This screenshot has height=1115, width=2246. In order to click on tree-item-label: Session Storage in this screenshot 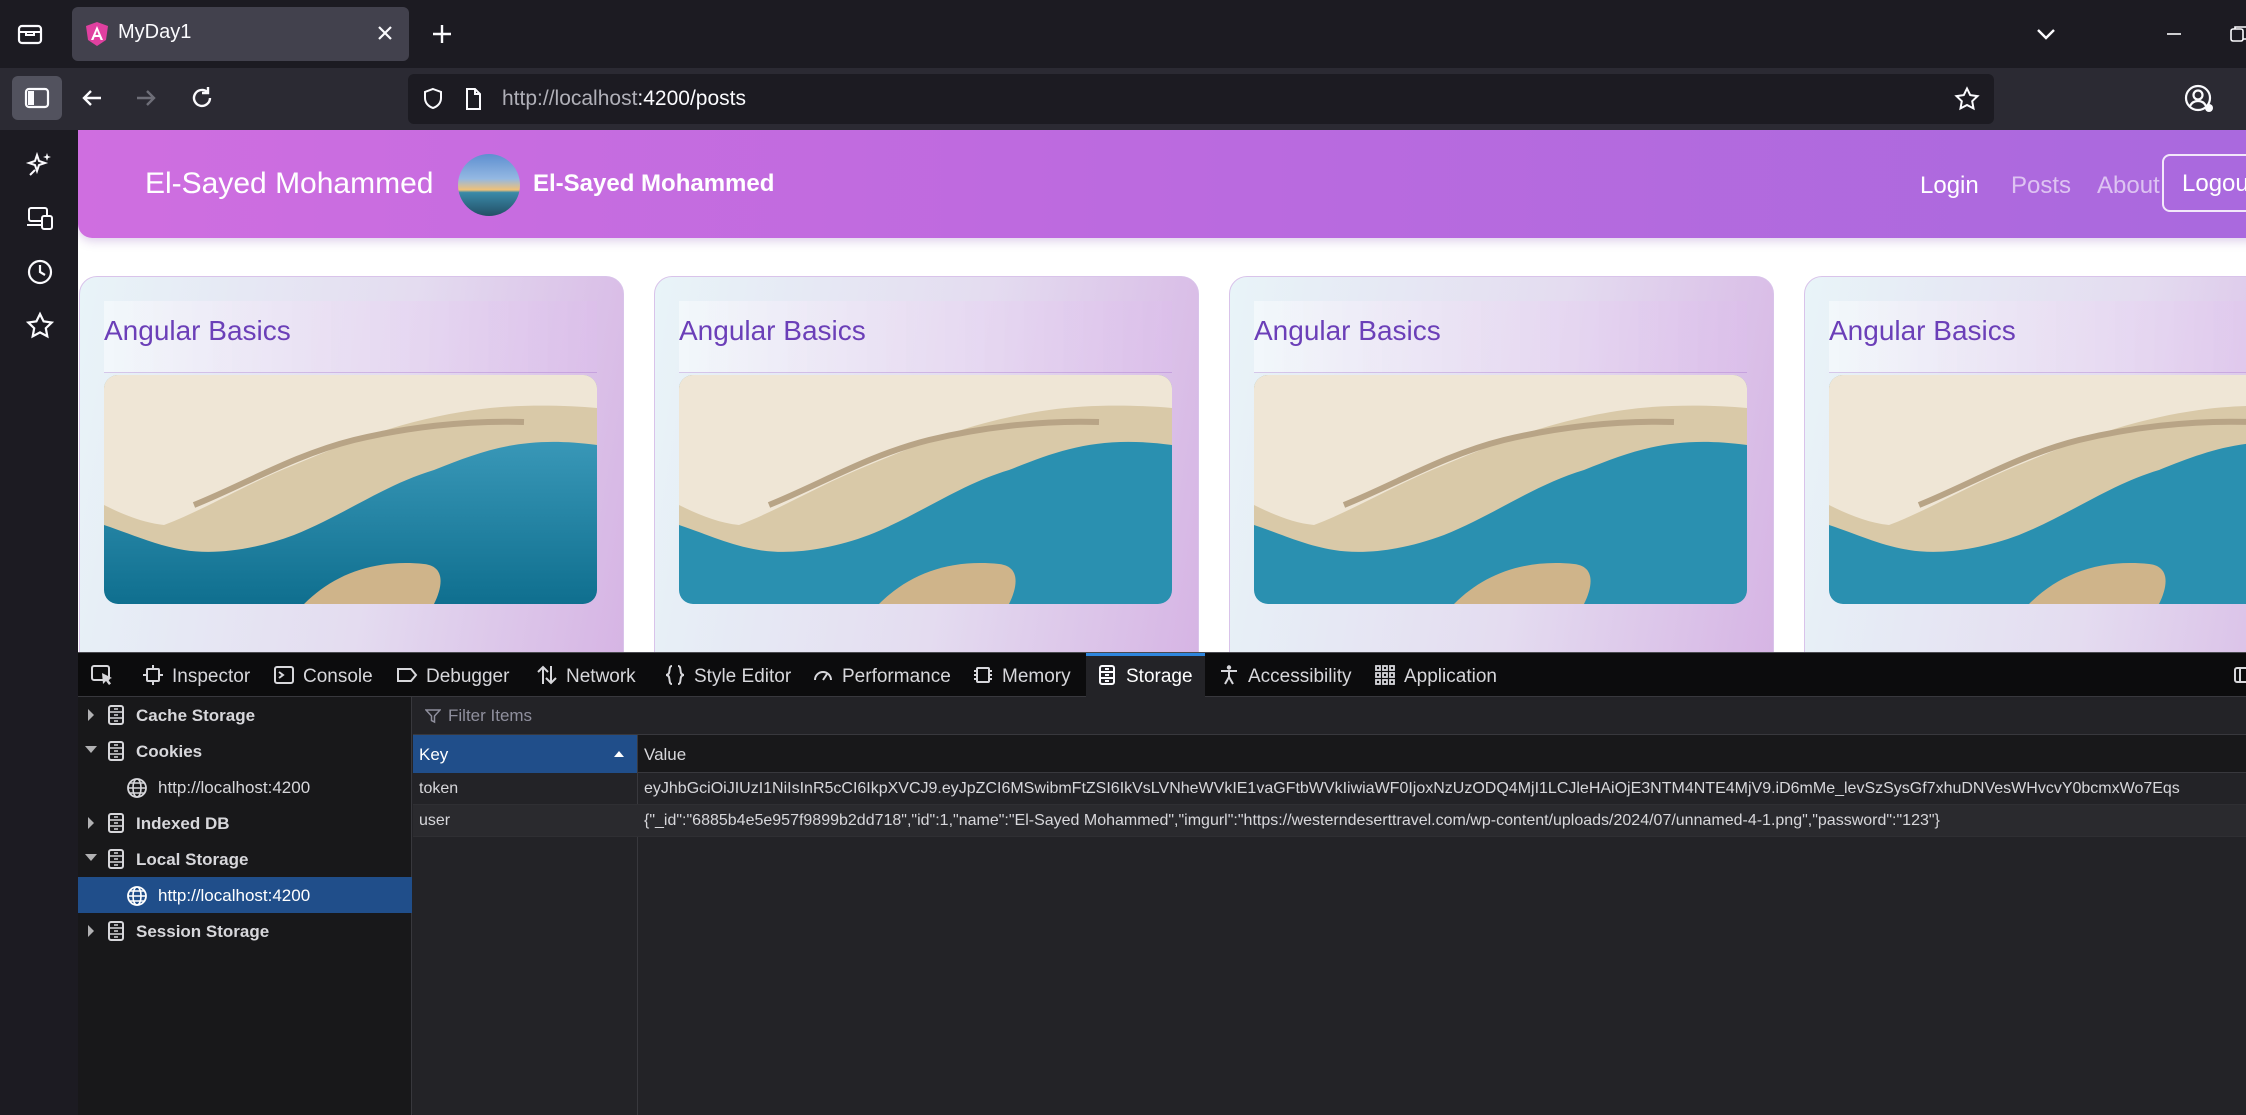, I will do `click(203, 931)`.